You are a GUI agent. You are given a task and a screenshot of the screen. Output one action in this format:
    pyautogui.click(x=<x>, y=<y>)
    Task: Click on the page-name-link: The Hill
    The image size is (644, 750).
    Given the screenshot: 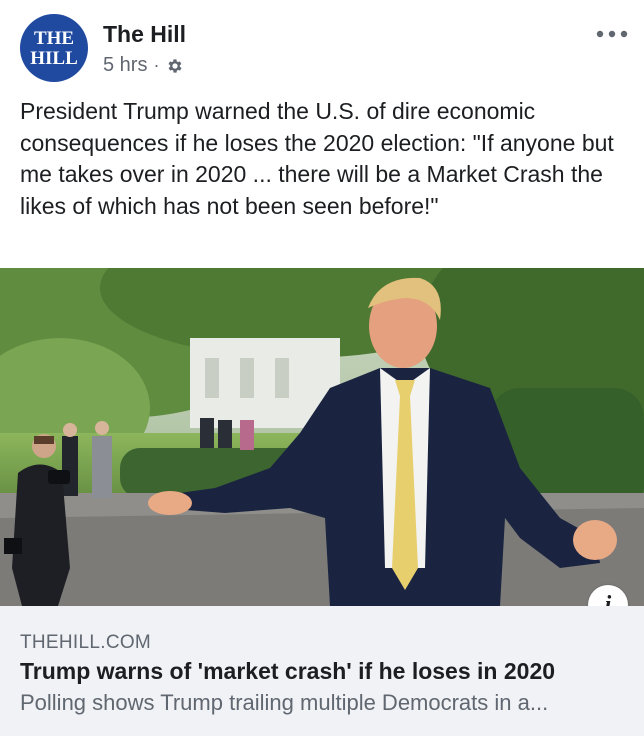 What is the action you would take?
    pyautogui.click(x=144, y=34)
    